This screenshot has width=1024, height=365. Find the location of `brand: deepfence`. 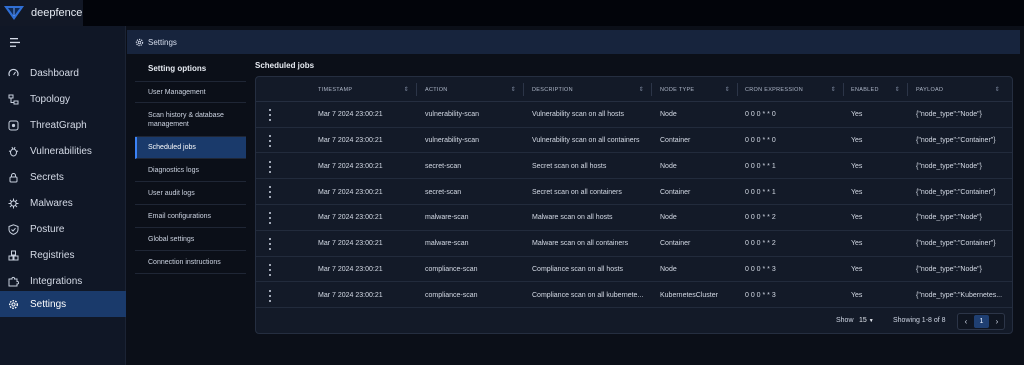

brand: deepfence is located at coordinates (41, 13).